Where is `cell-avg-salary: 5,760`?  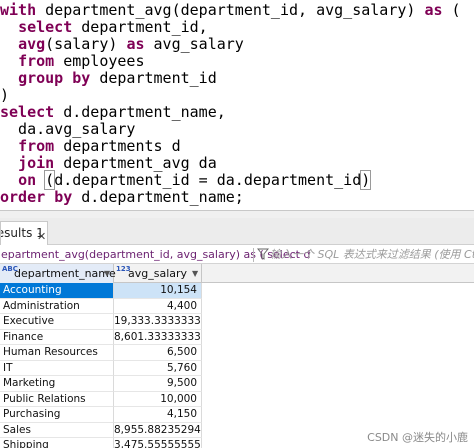
cell-avg-salary: 5,760 is located at coordinates (158, 368).